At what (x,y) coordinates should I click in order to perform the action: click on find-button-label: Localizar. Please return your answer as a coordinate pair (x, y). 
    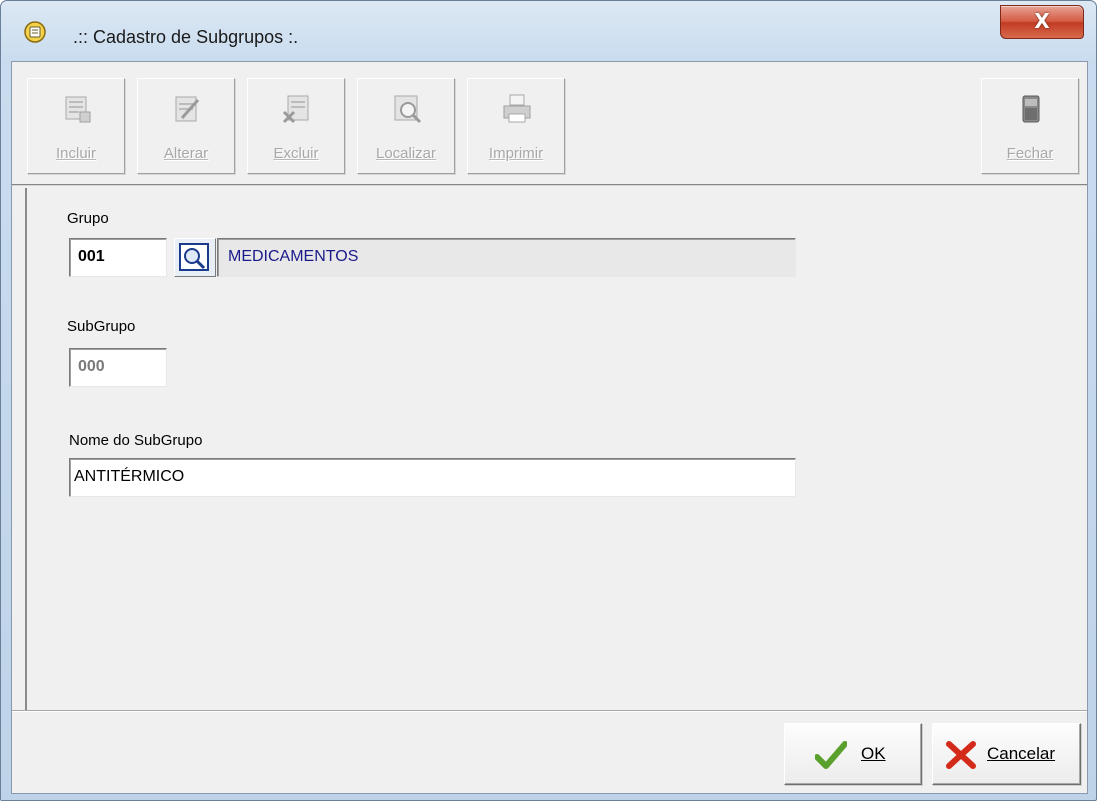
    Looking at the image, I should click on (406, 153).